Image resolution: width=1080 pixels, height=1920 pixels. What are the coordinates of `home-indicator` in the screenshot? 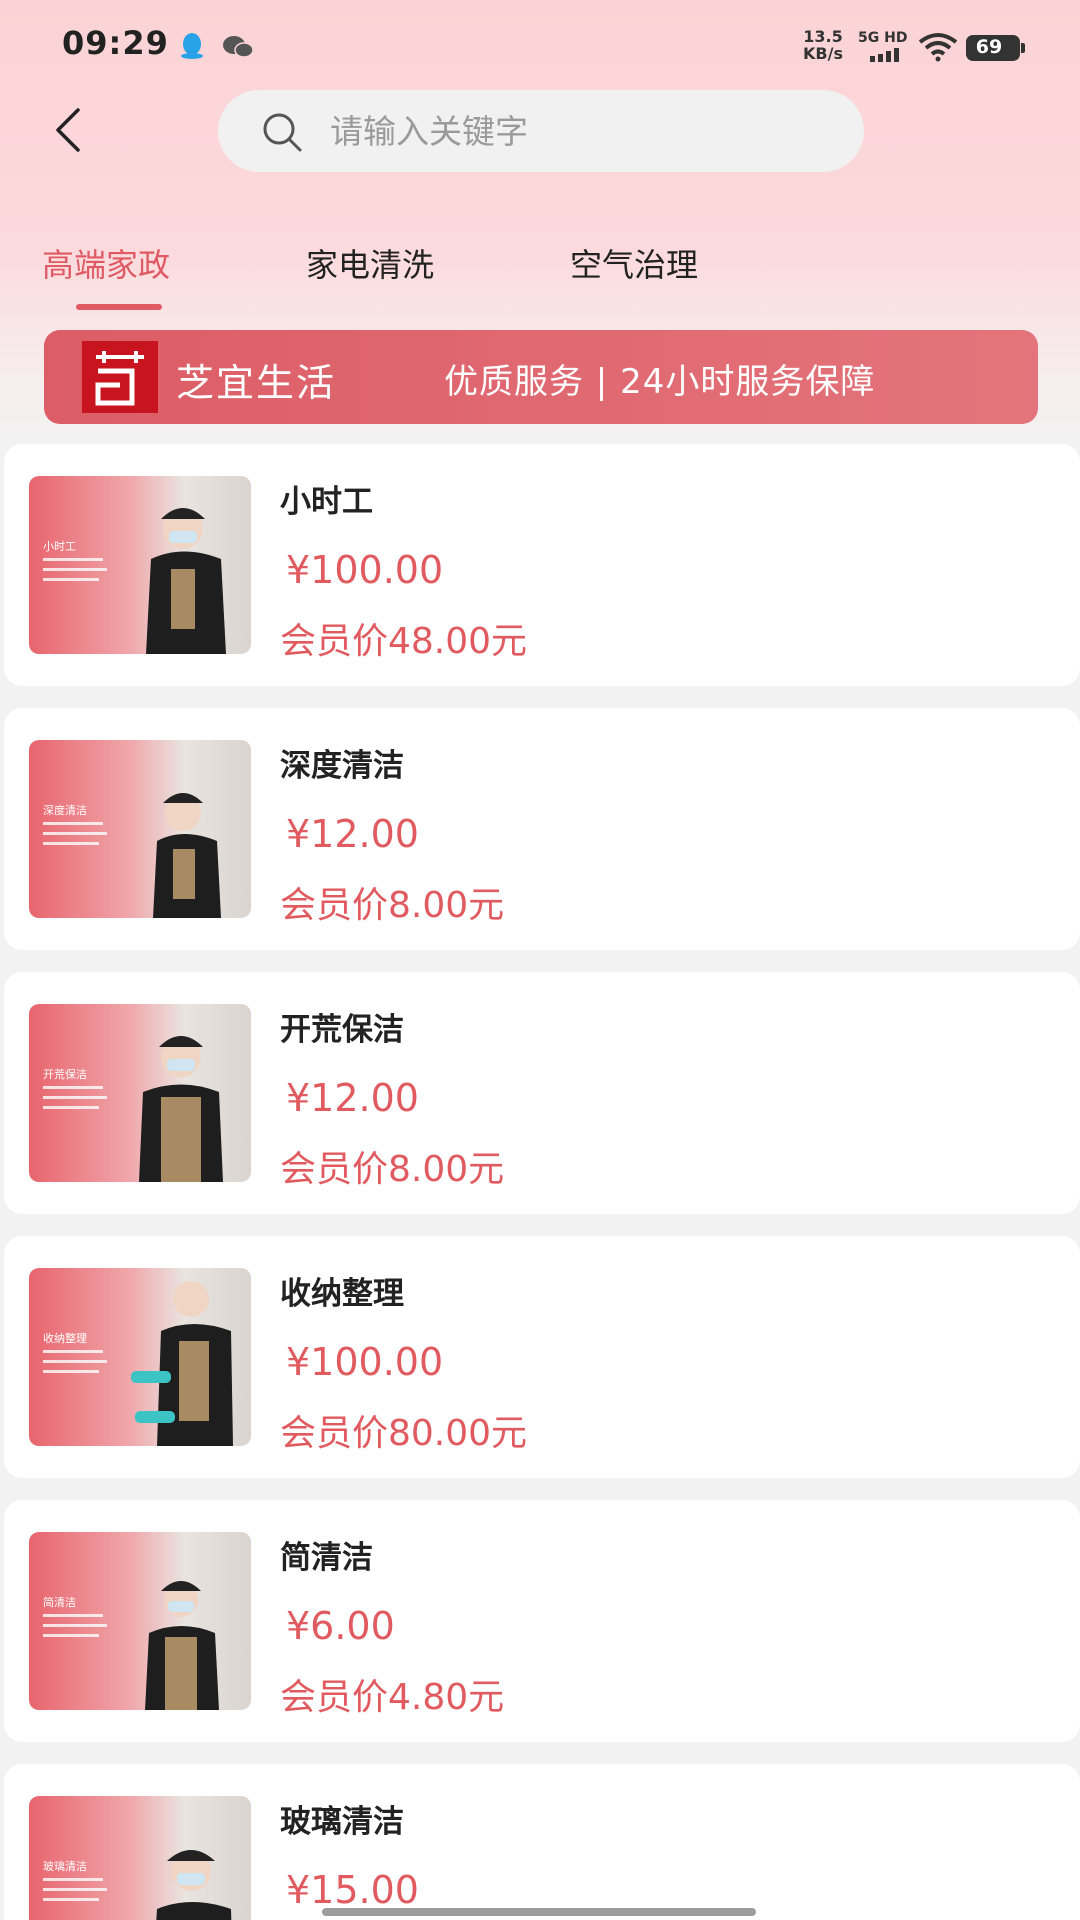 It's located at (539, 1912).